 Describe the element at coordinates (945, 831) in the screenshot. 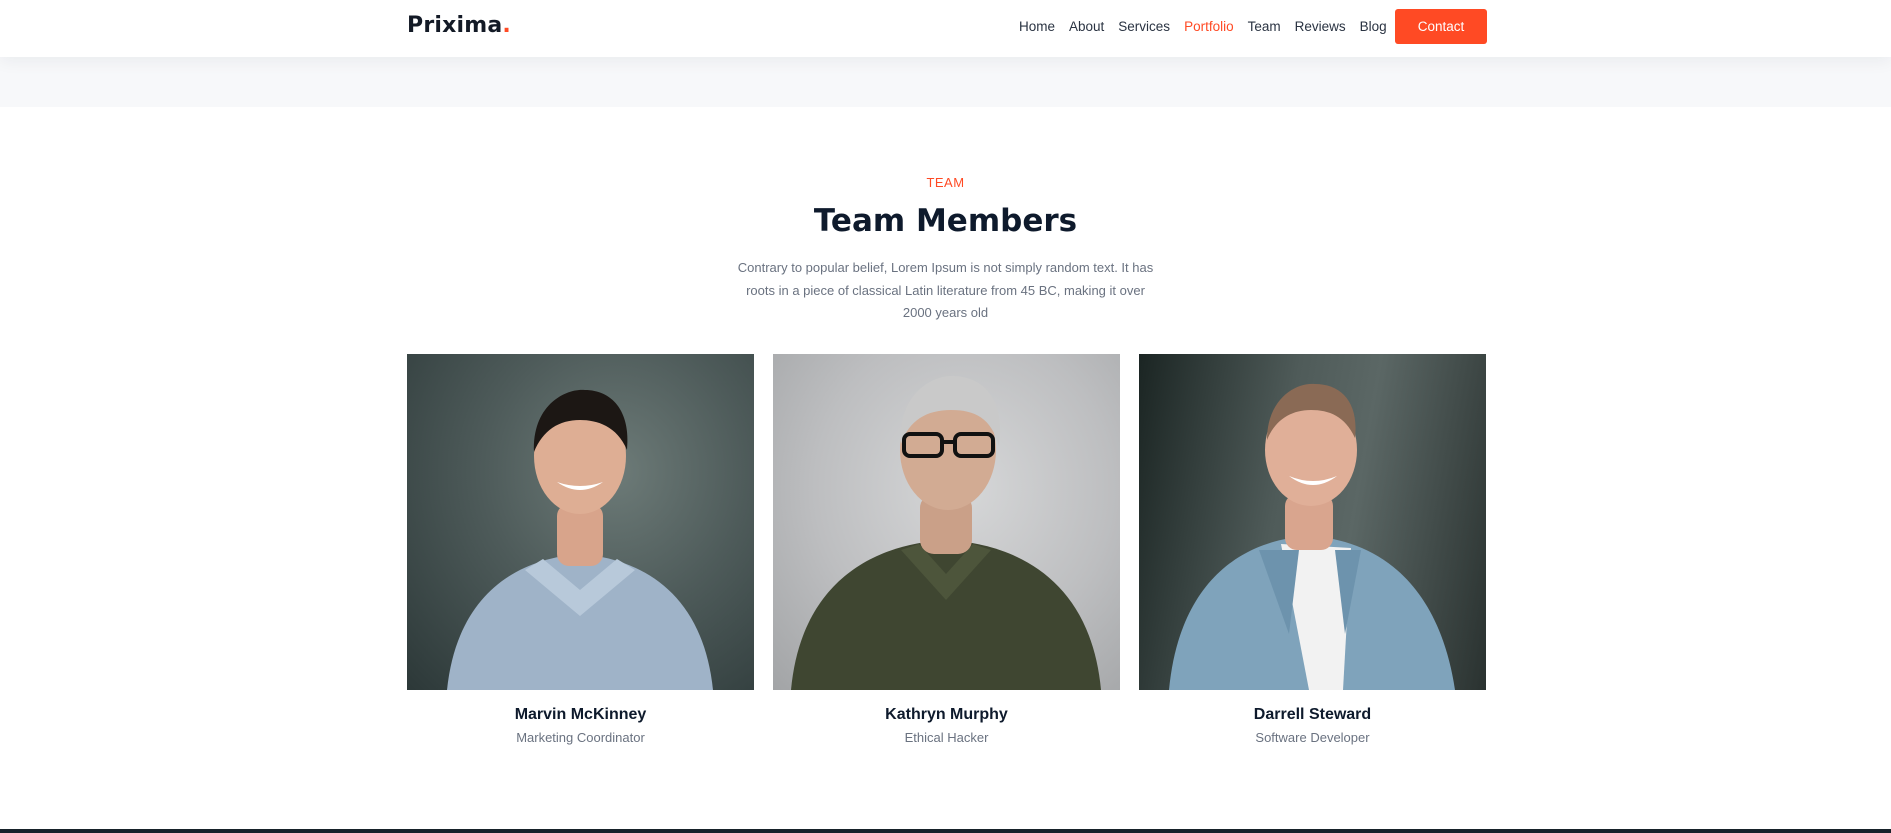

I see `footer-top-edge` at that location.